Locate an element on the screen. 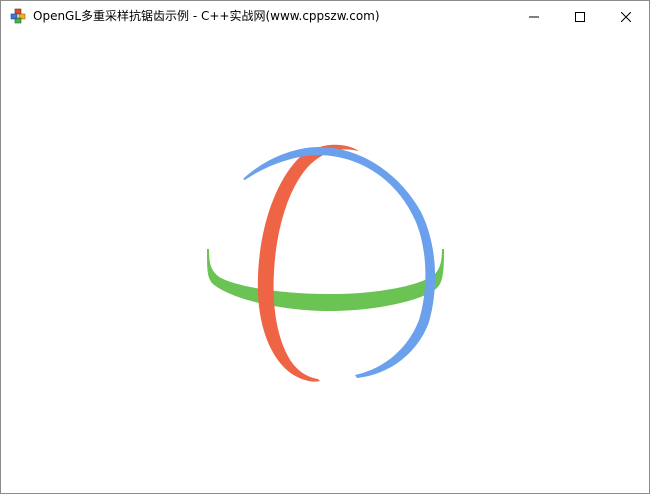  minimize-icon is located at coordinates (534, 16).